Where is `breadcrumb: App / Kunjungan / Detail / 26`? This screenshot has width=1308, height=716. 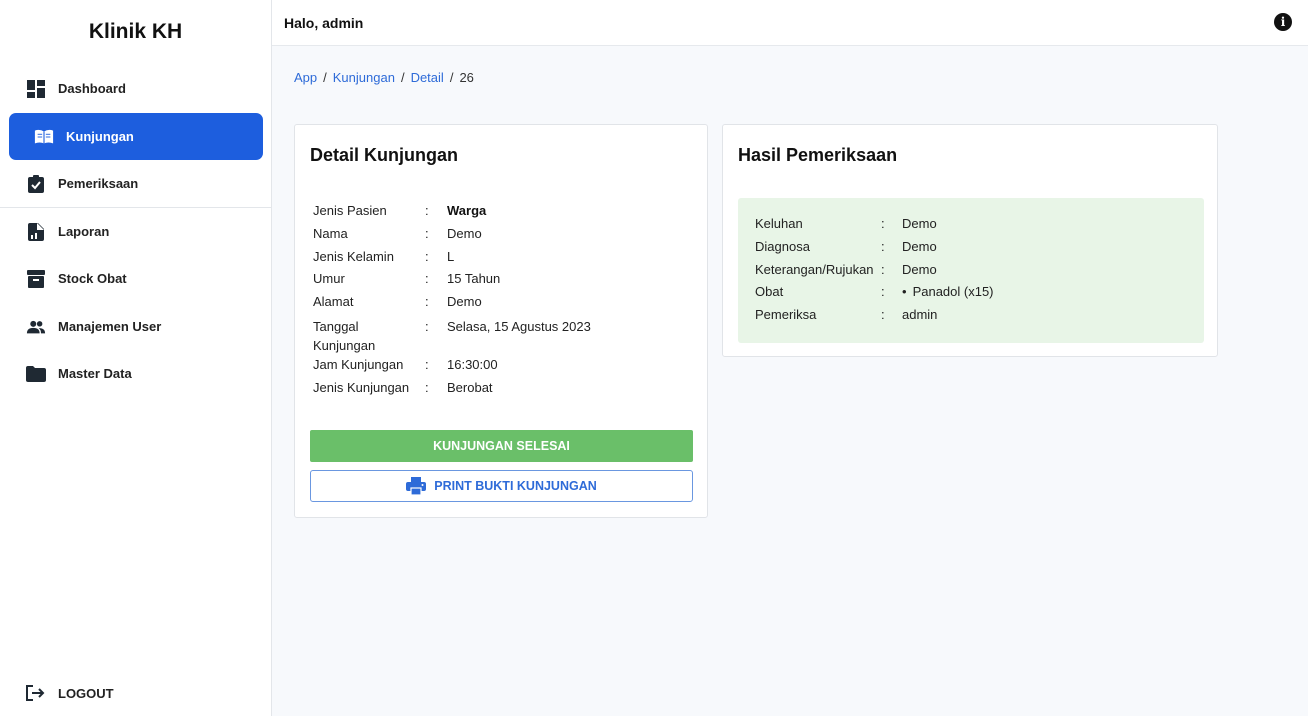
breadcrumb: App / Kunjungan / Detail / 26 is located at coordinates (384, 77).